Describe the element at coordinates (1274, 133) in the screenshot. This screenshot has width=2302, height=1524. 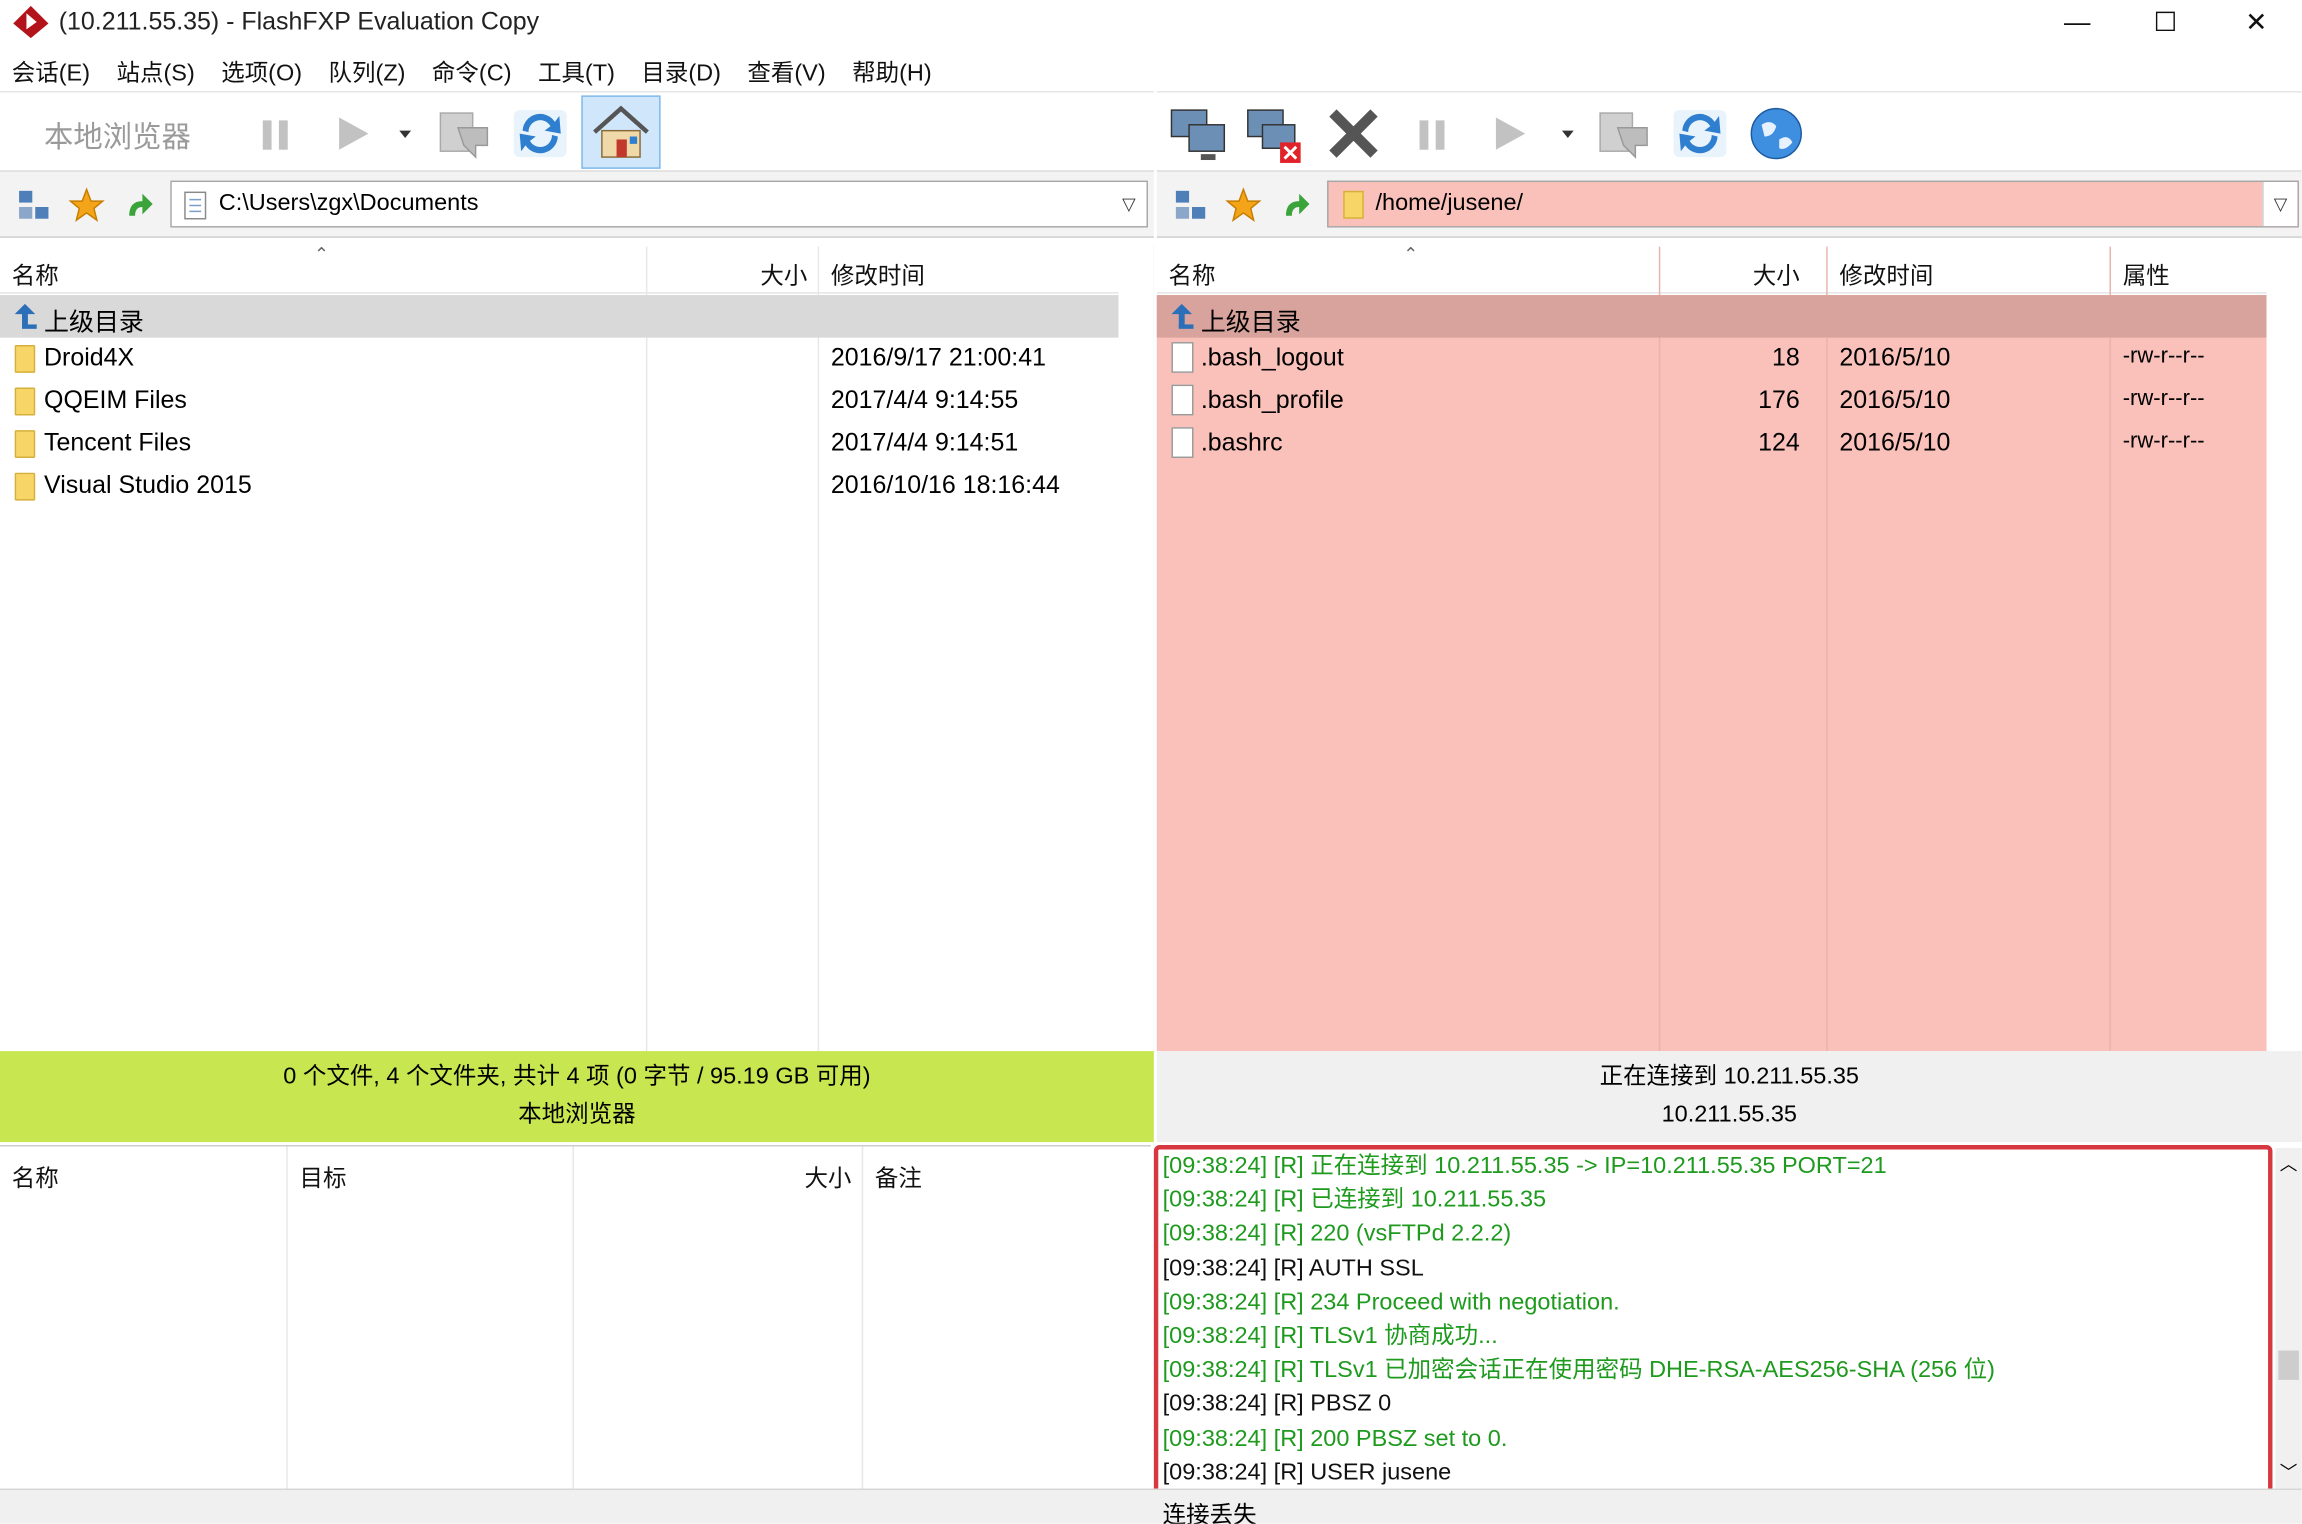
I see `disconnect-icon` at that location.